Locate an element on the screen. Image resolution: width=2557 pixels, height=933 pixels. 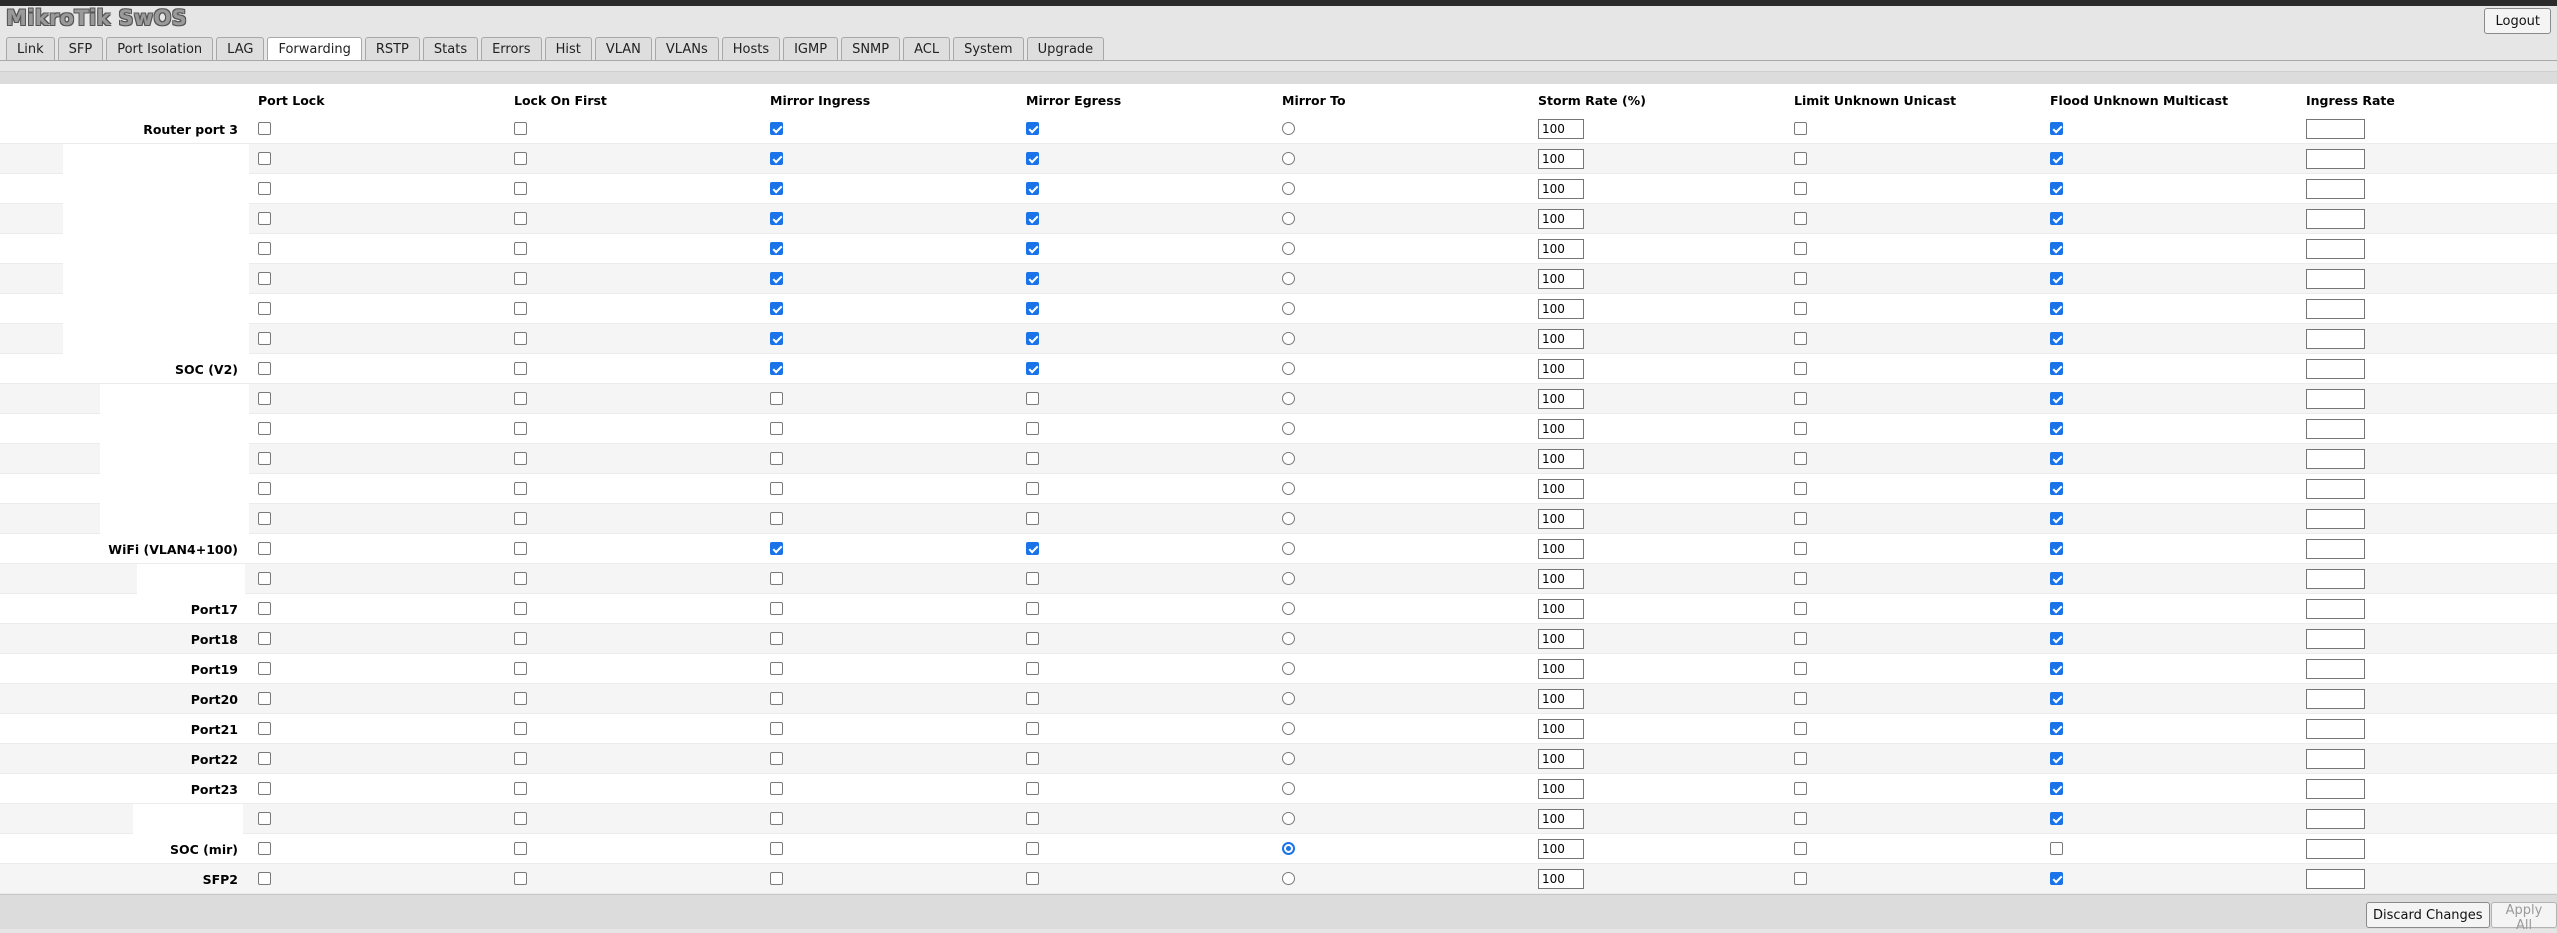
tab-system: System is located at coordinates (988, 48).